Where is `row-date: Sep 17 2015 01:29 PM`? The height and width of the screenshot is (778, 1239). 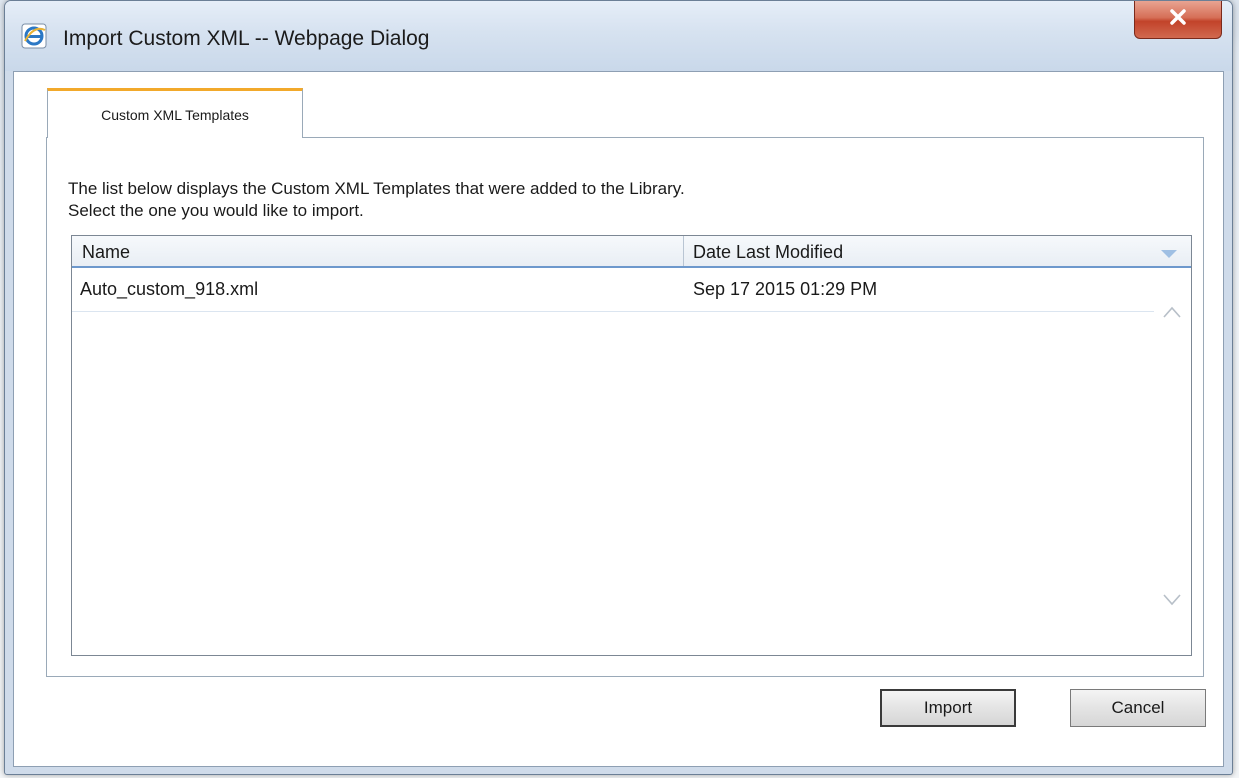
row-date: Sep 17 2015 01:29 PM is located at coordinates (785, 289).